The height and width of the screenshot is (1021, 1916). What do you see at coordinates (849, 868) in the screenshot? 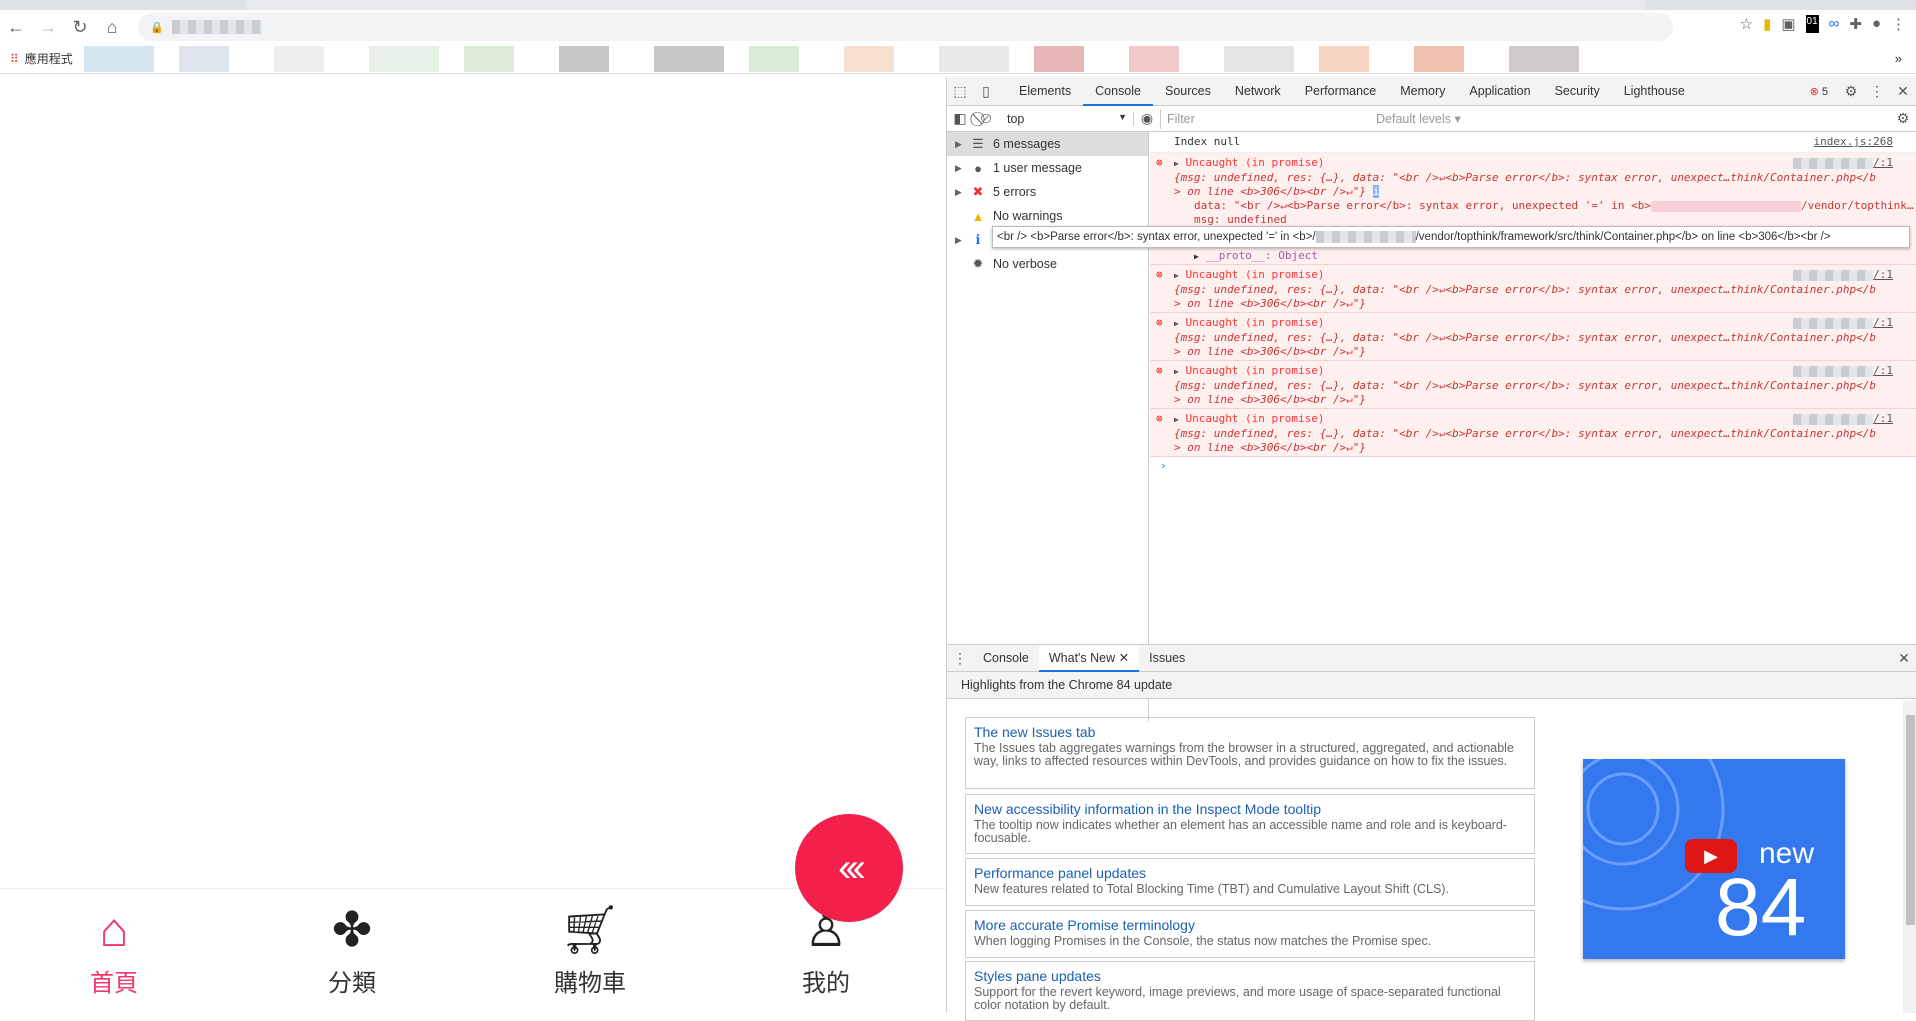
I see `chevrons-left-icon: ‹‹‹` at bounding box center [849, 868].